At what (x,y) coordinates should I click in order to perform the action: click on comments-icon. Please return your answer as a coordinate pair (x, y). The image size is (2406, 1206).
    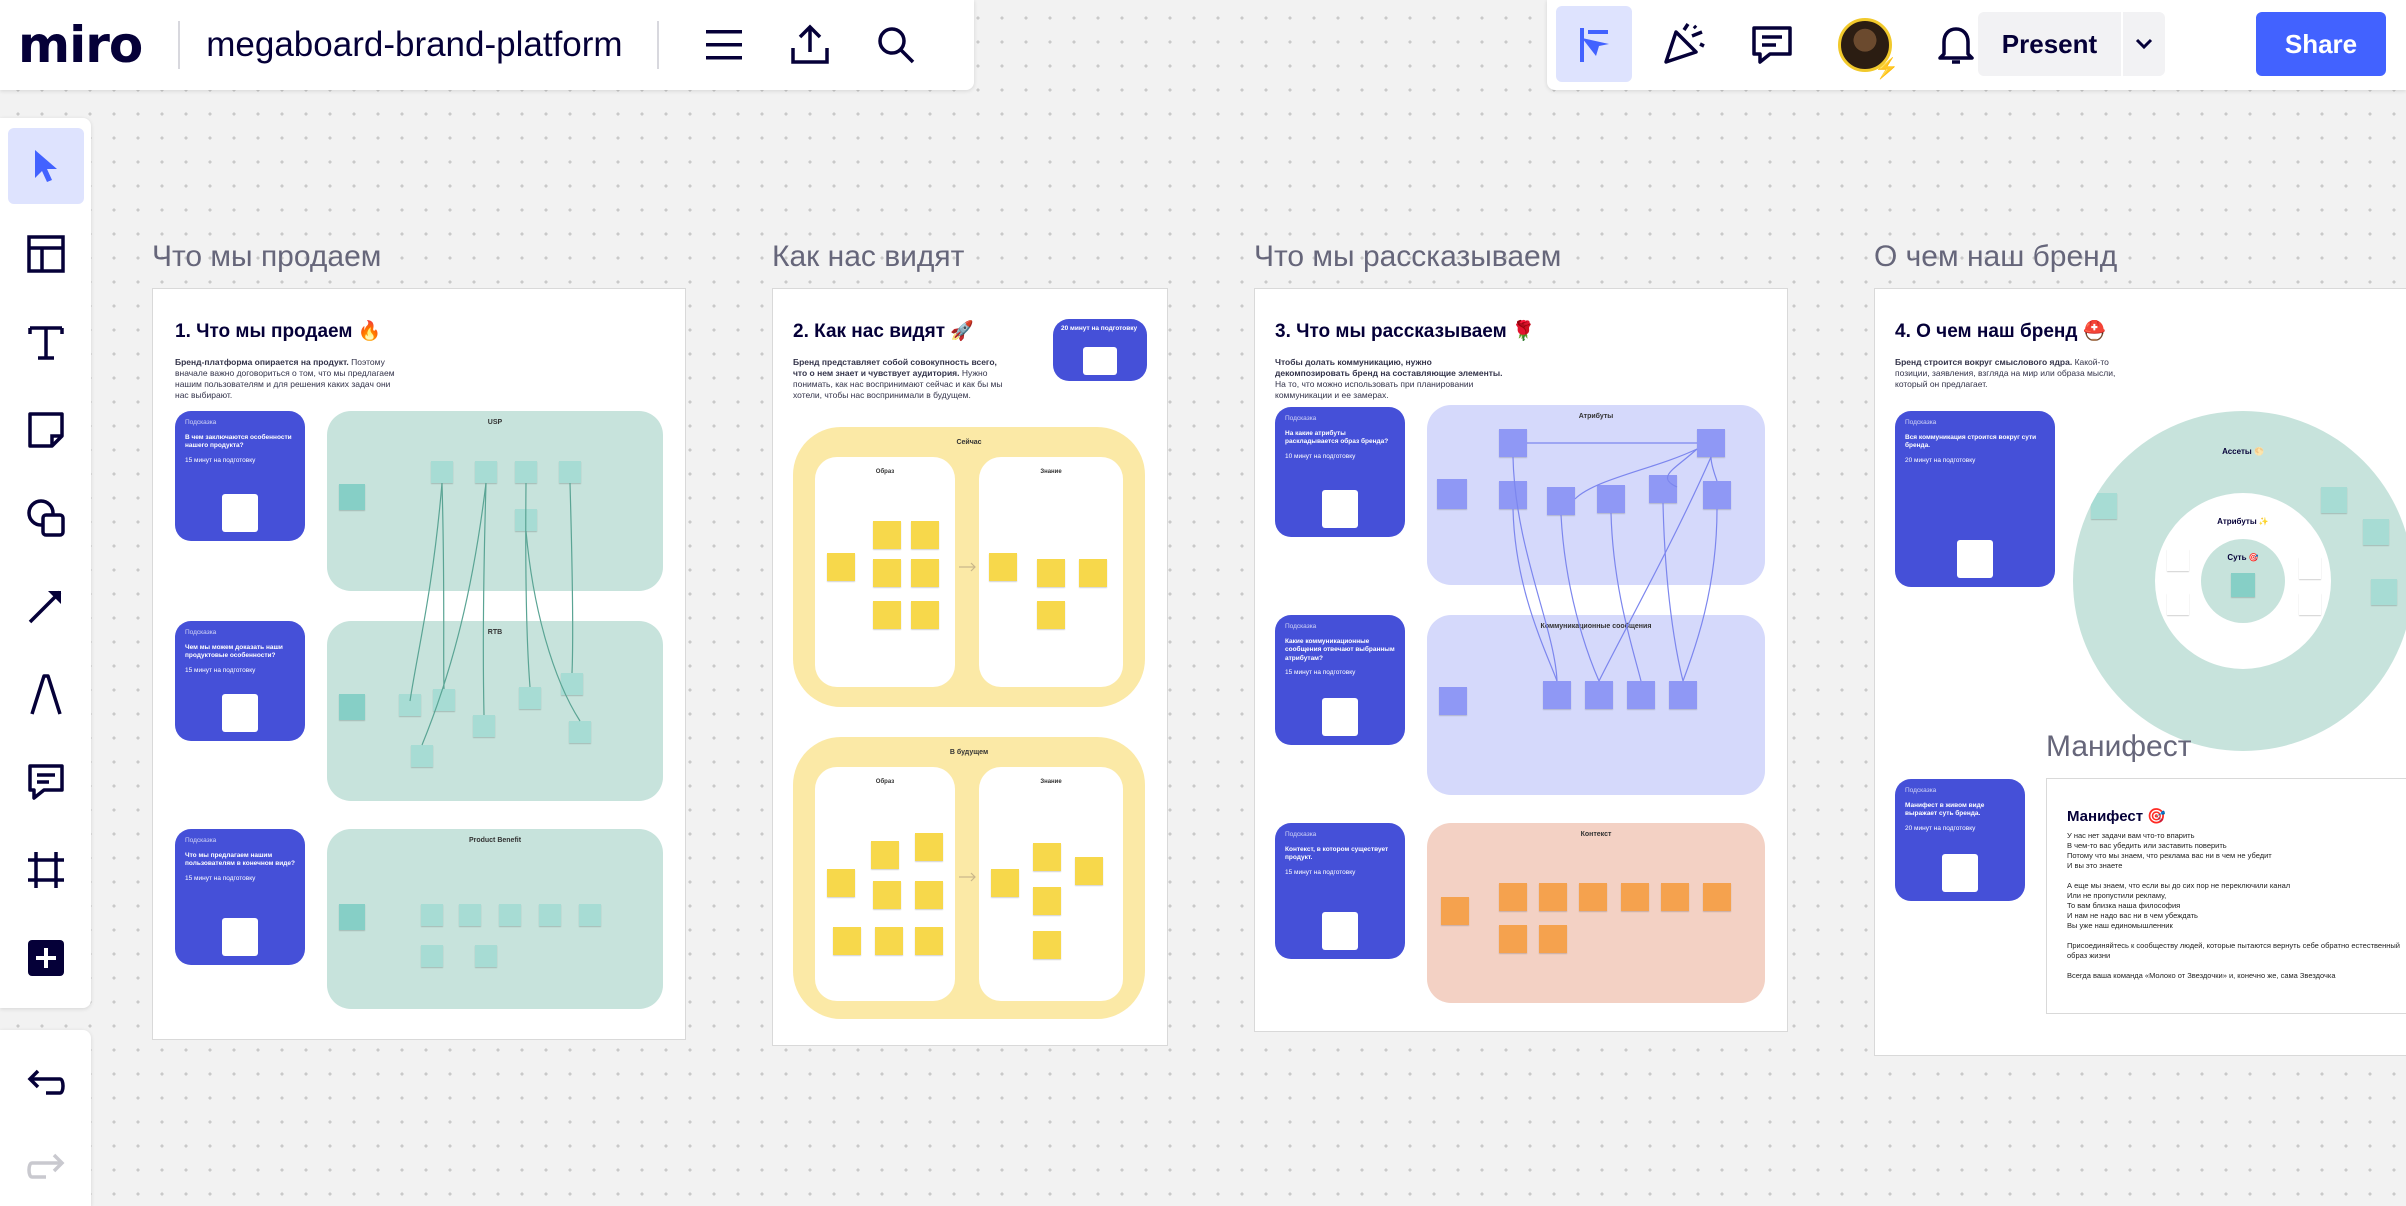
    Looking at the image, I should click on (1772, 44).